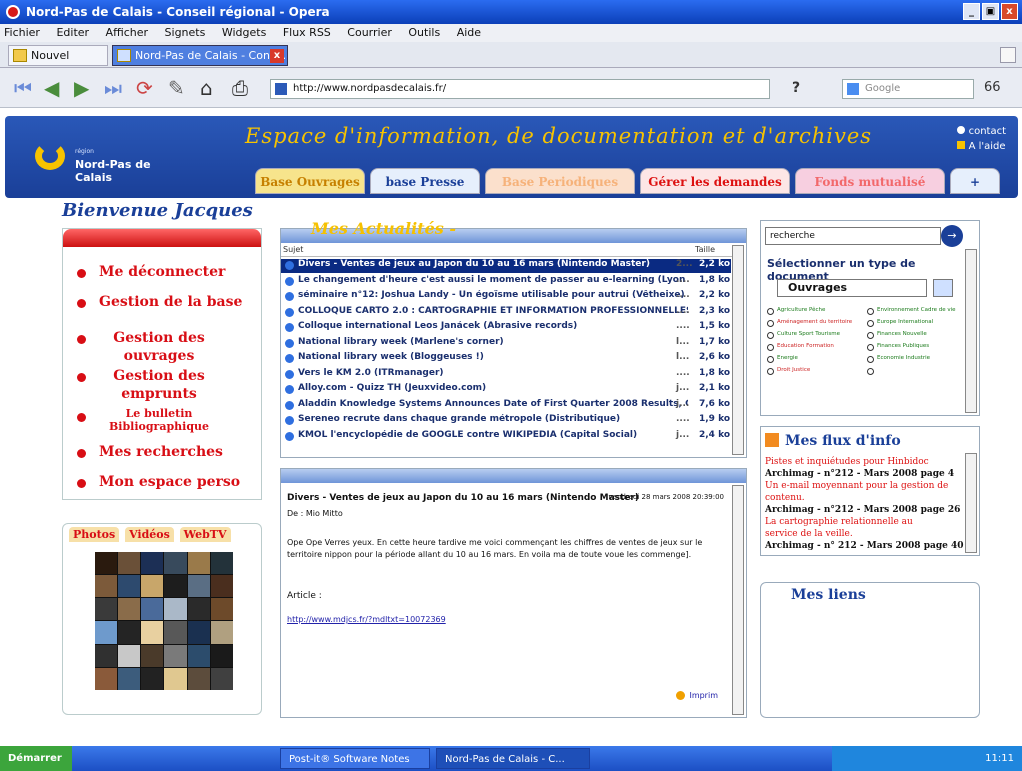 Image resolution: width=1022 pixels, height=771 pixels. I want to click on news-column-headers: Sujet Taille, so click(507, 251).